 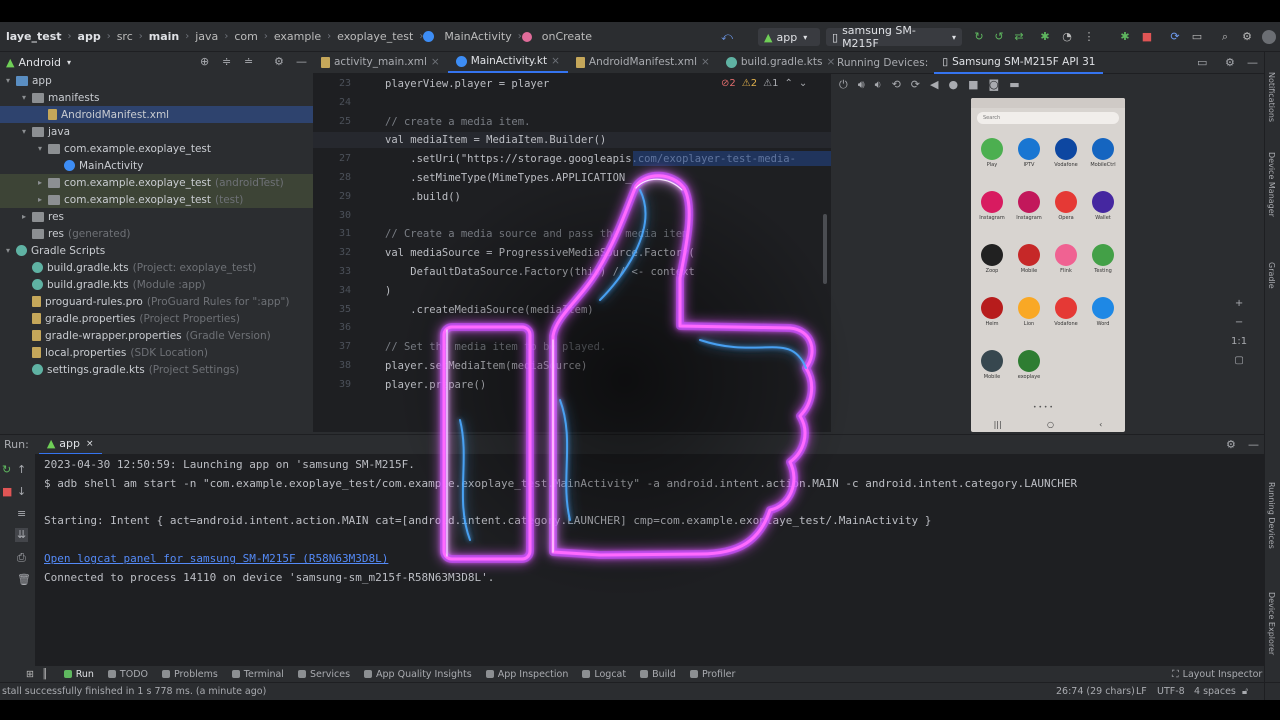 What do you see at coordinates (992, 153) in the screenshot?
I see `app-icon-0: Play` at bounding box center [992, 153].